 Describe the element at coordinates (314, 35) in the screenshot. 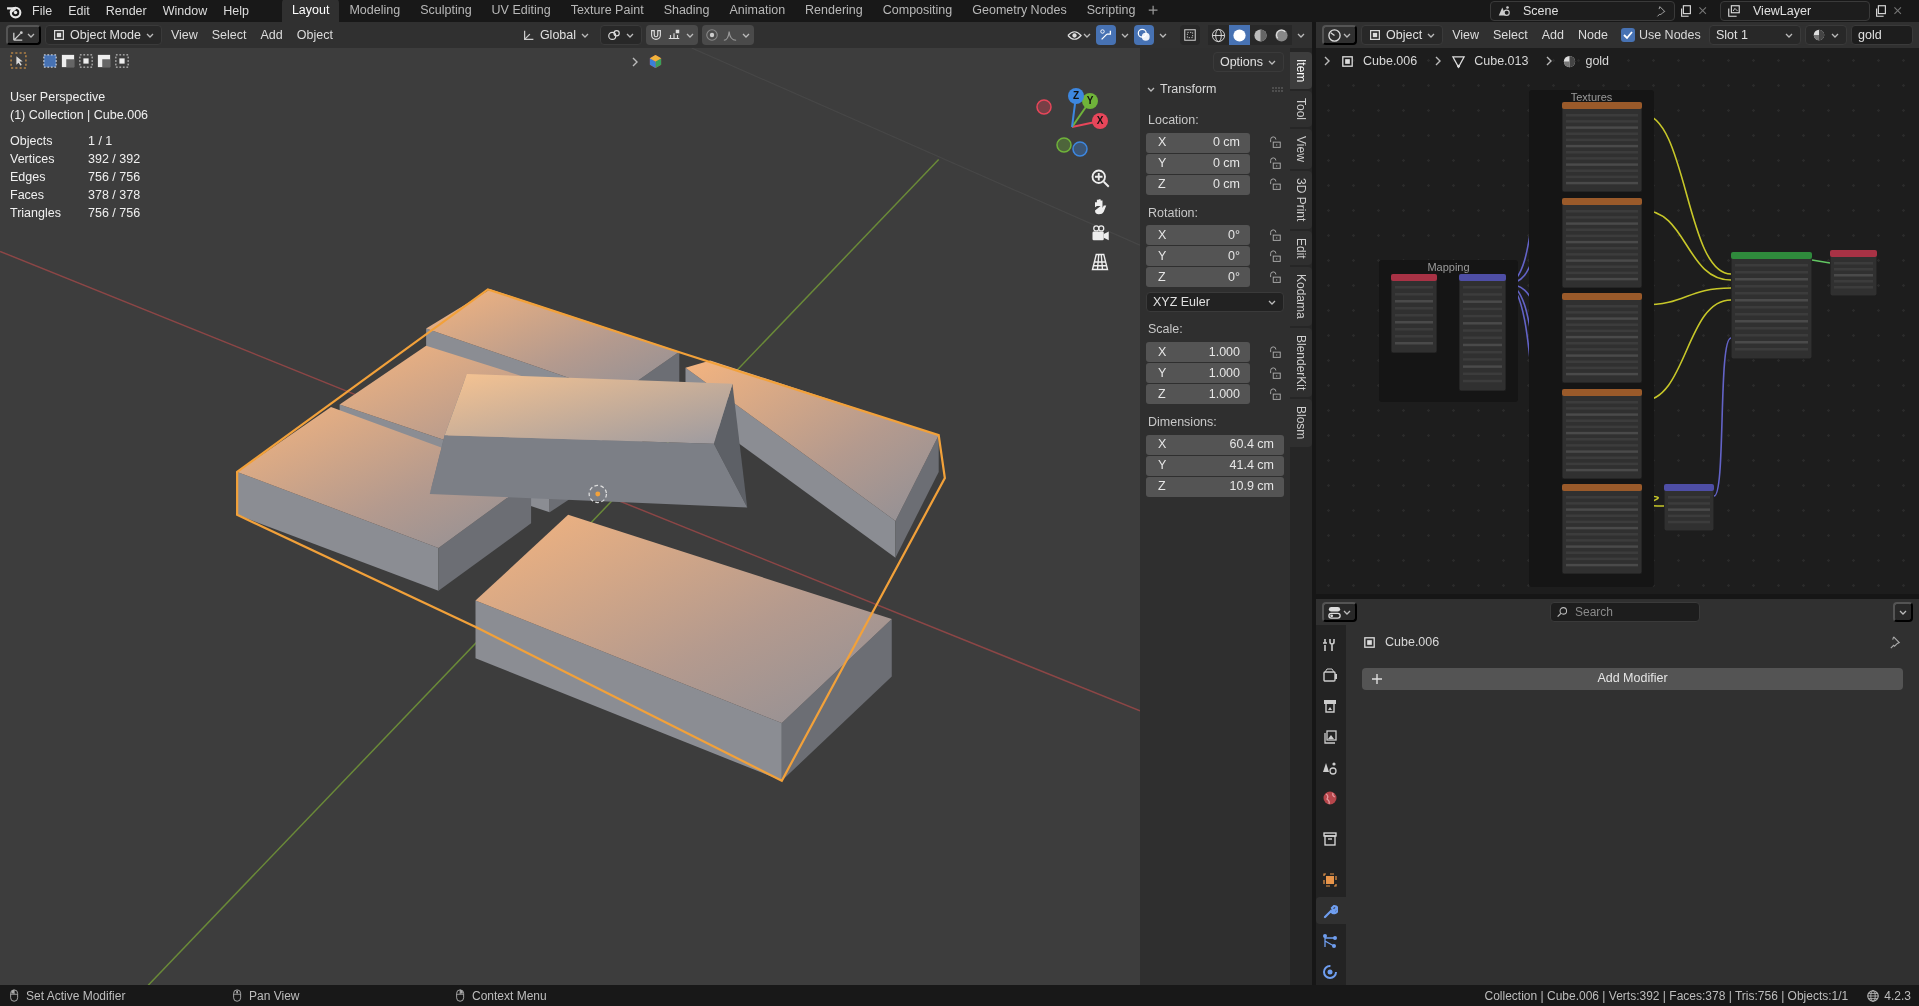

I see `menu-item: Object` at that location.